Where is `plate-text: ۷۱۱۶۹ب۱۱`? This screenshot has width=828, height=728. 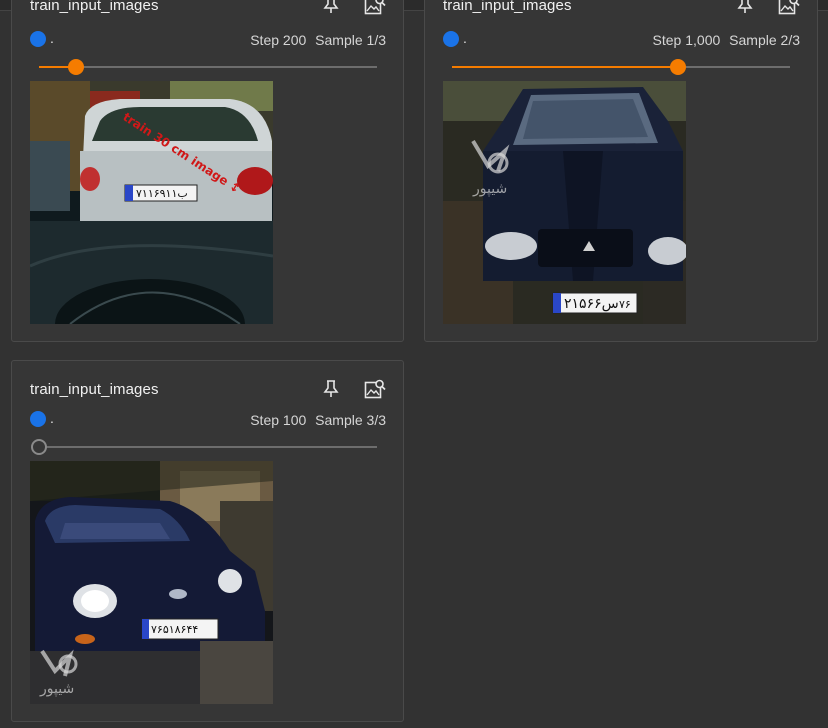 plate-text: ۷۱۱۶۹ب۱۱ is located at coordinates (162, 193).